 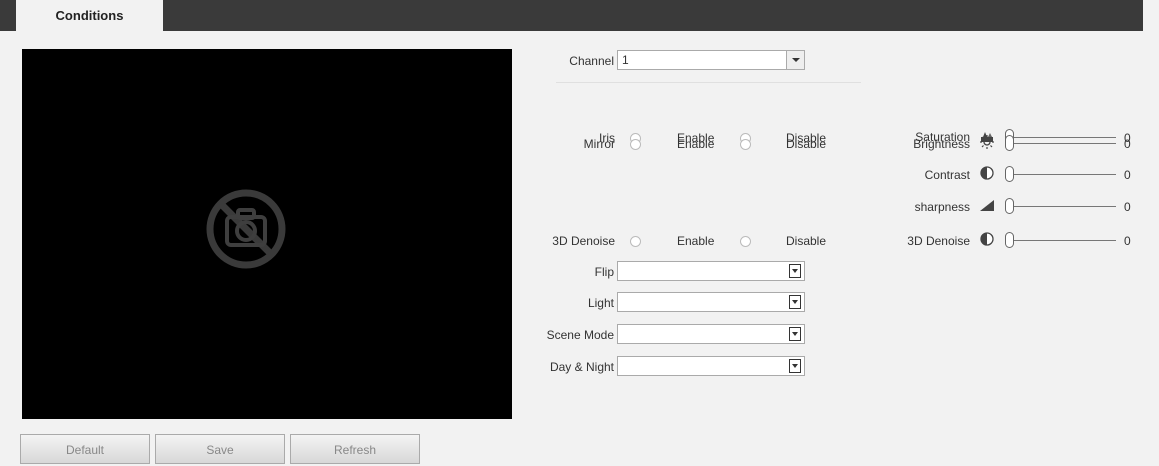 I want to click on mirror-disable-label: Disable, so click(x=806, y=144).